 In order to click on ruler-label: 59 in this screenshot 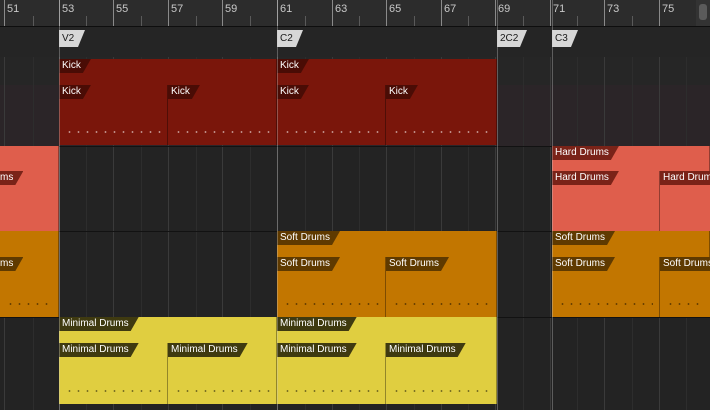, I will do `click(231, 9)`.